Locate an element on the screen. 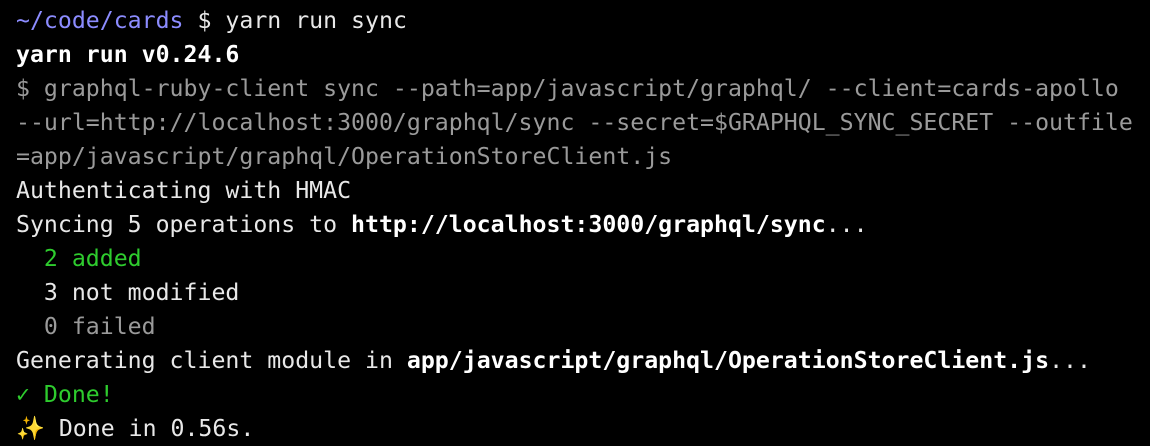 Image resolution: width=1150 pixels, height=446 pixels. yarn-version-line: yarn run v0.24.6 is located at coordinates (128, 54).